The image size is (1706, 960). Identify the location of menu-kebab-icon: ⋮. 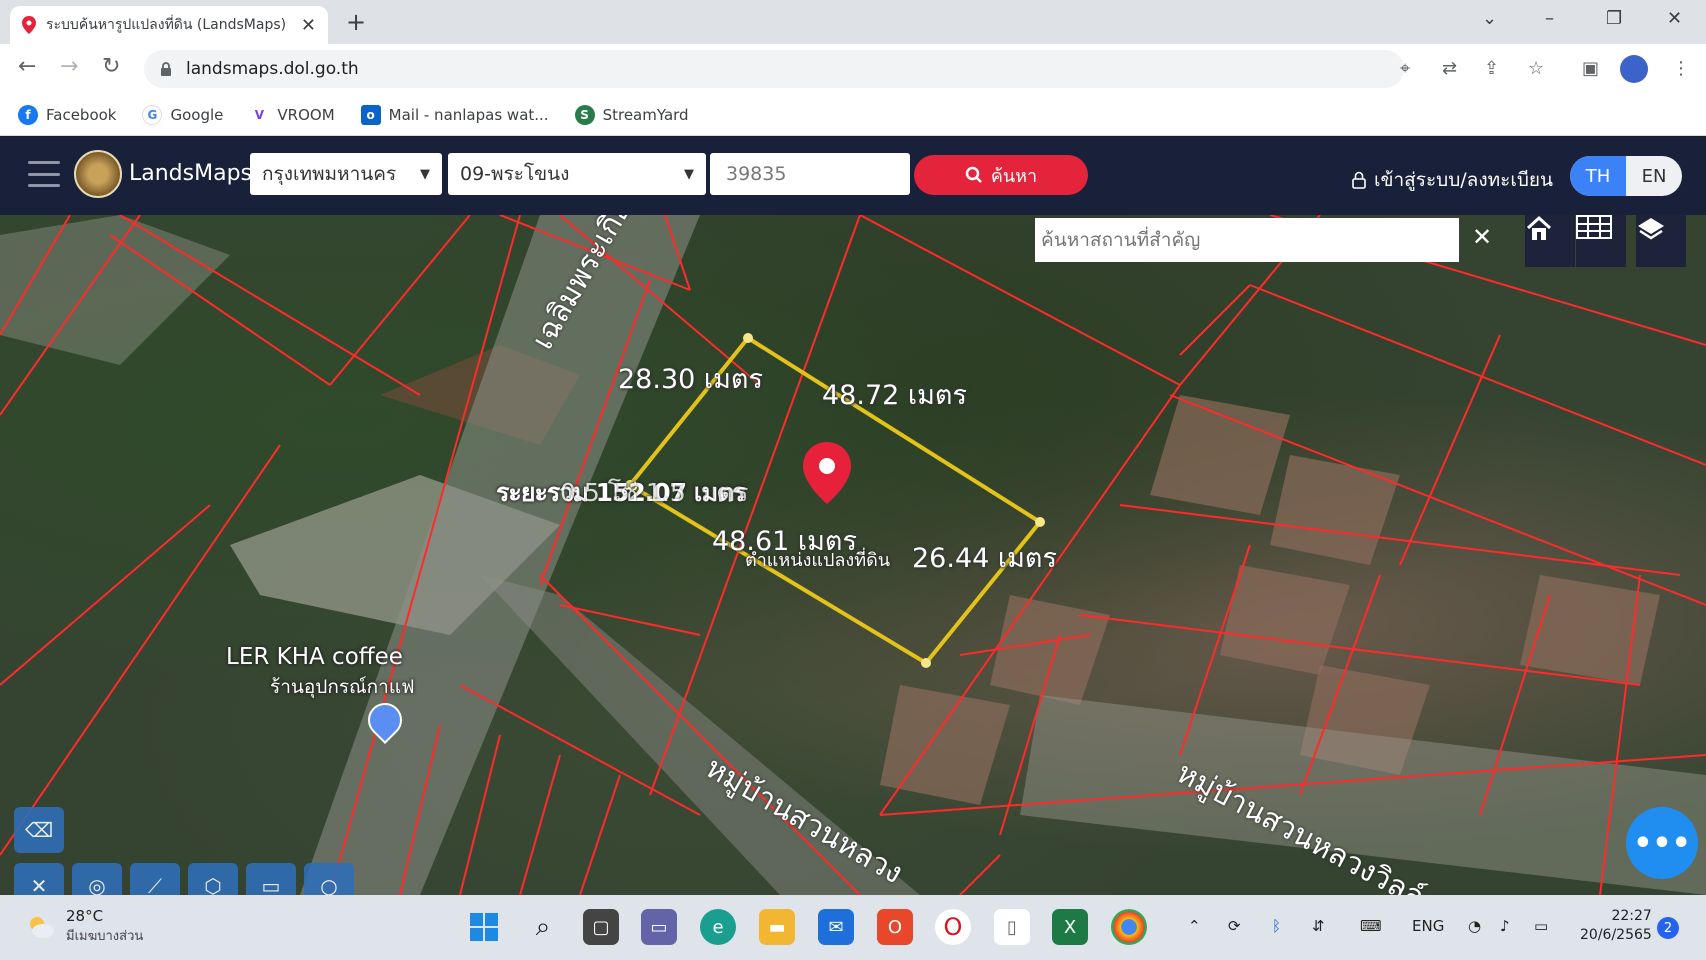
(1681, 68).